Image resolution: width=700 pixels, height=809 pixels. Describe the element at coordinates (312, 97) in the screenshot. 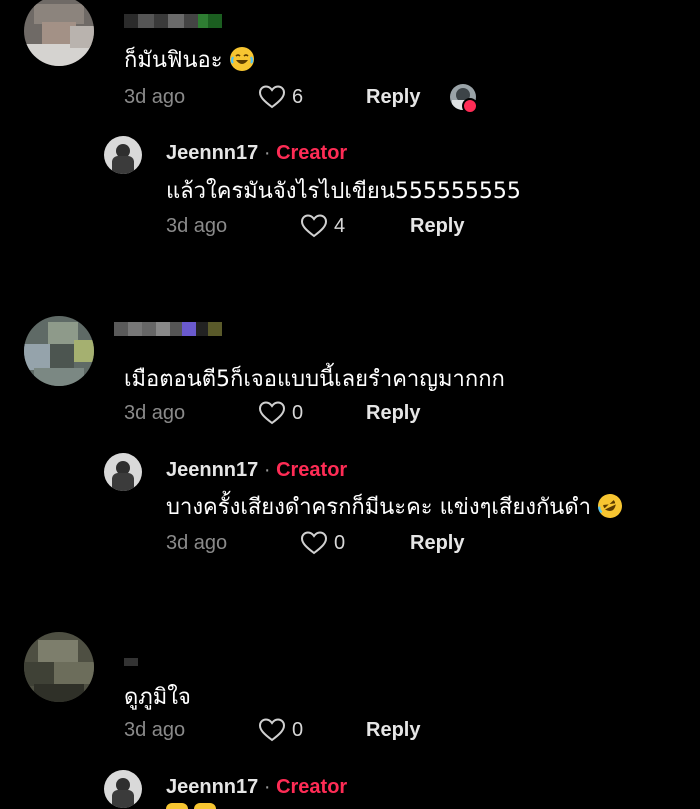

I see `like-button: 6` at that location.